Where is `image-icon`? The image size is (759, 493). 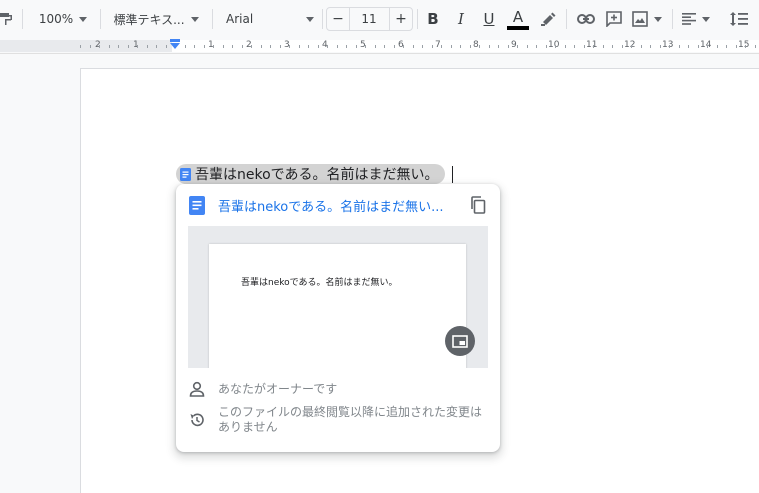 image-icon is located at coordinates (640, 19).